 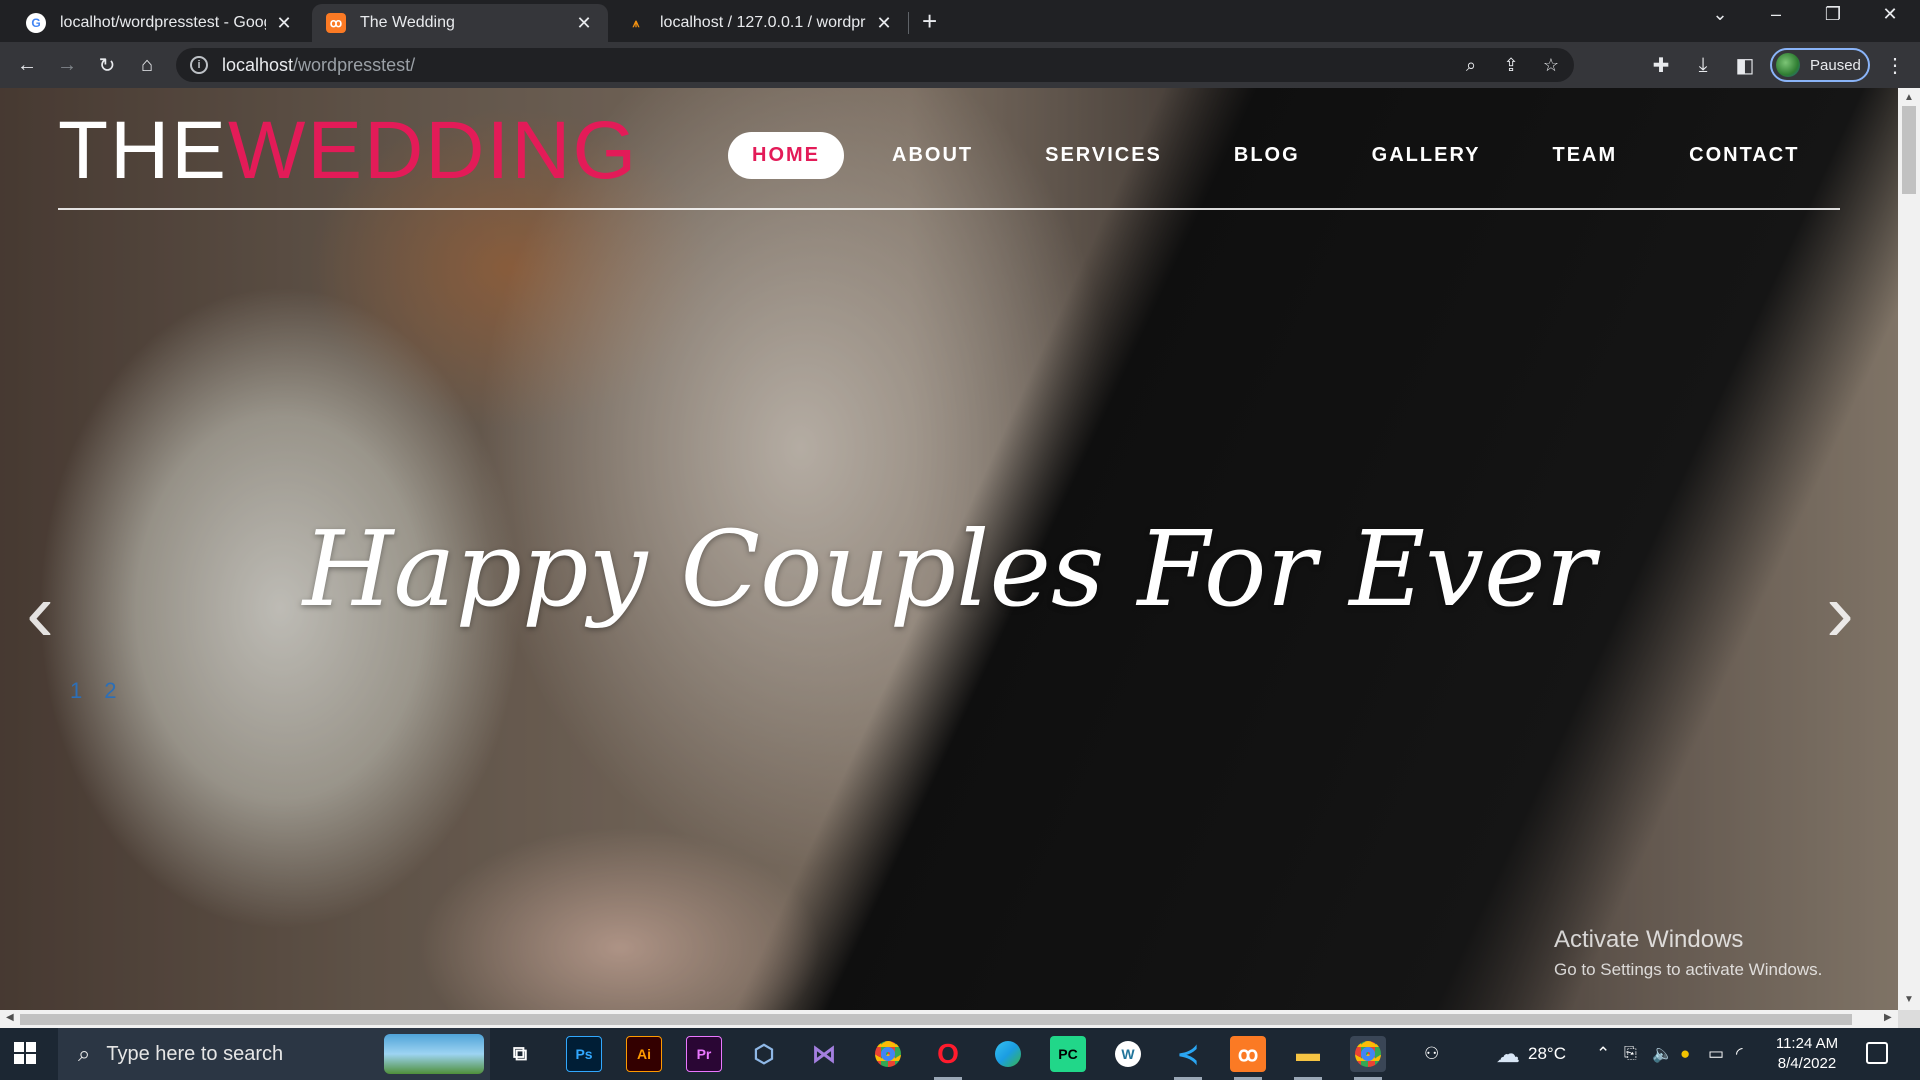 What do you see at coordinates (1661, 65) in the screenshot?
I see `extensions-icon: ✚` at bounding box center [1661, 65].